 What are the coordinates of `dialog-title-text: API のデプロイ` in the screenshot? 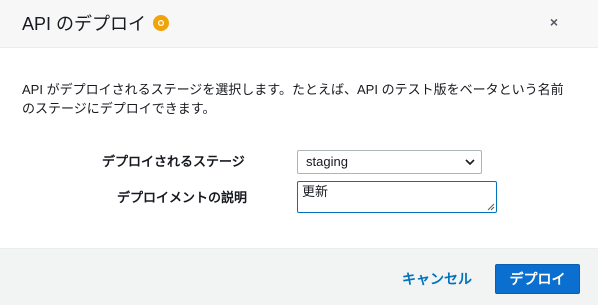 It's located at (84, 24).